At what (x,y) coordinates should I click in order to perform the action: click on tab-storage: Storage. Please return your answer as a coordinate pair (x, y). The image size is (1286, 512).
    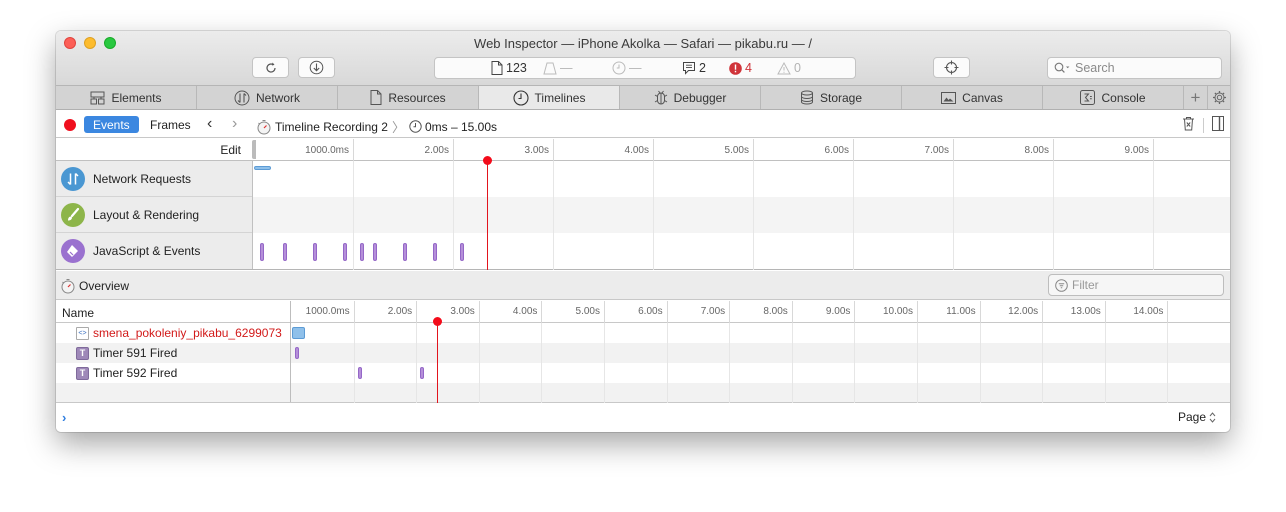
    Looking at the image, I should click on (831, 97).